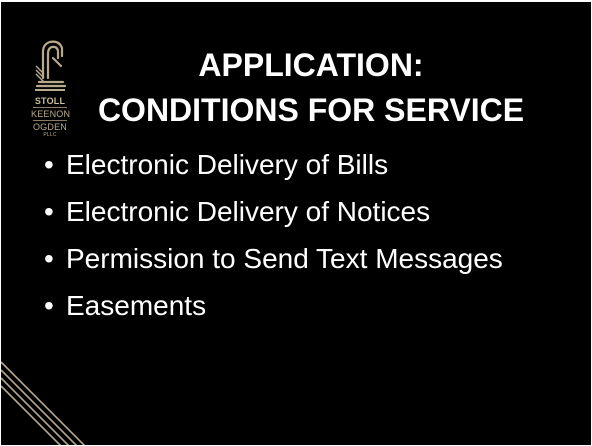 Image resolution: width=592 pixels, height=446 pixels. What do you see at coordinates (50, 101) in the screenshot?
I see `logo-line-stoll: STOLL` at bounding box center [50, 101].